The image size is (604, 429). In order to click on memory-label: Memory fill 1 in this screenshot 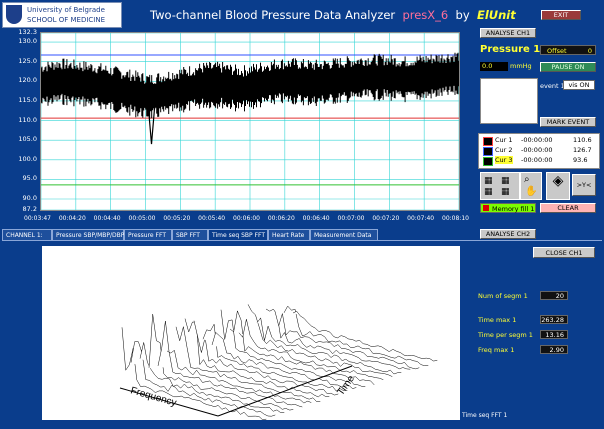, I will do `click(513, 209)`.